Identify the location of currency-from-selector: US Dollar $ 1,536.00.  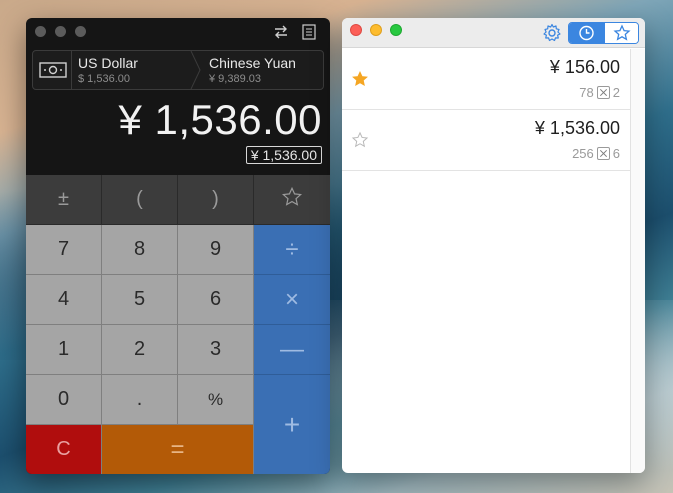
(108, 70).